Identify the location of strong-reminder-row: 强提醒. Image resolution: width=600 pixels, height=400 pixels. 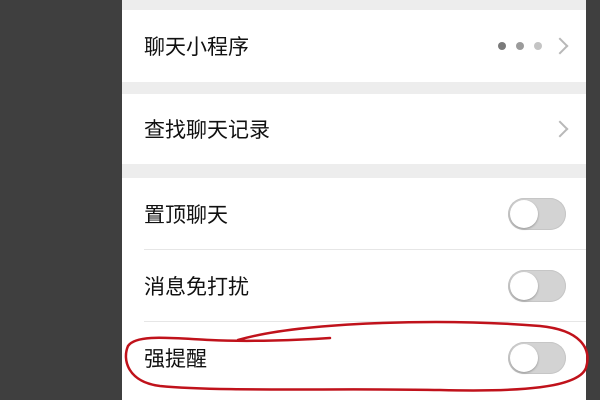
(354, 358).